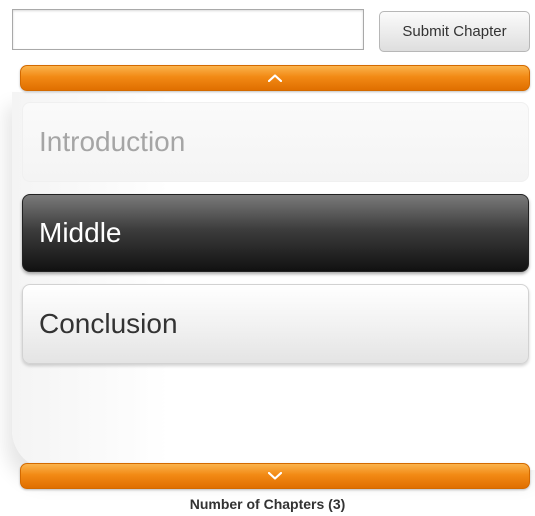 This screenshot has width=535, height=516. I want to click on chevron-up-icon, so click(275, 78).